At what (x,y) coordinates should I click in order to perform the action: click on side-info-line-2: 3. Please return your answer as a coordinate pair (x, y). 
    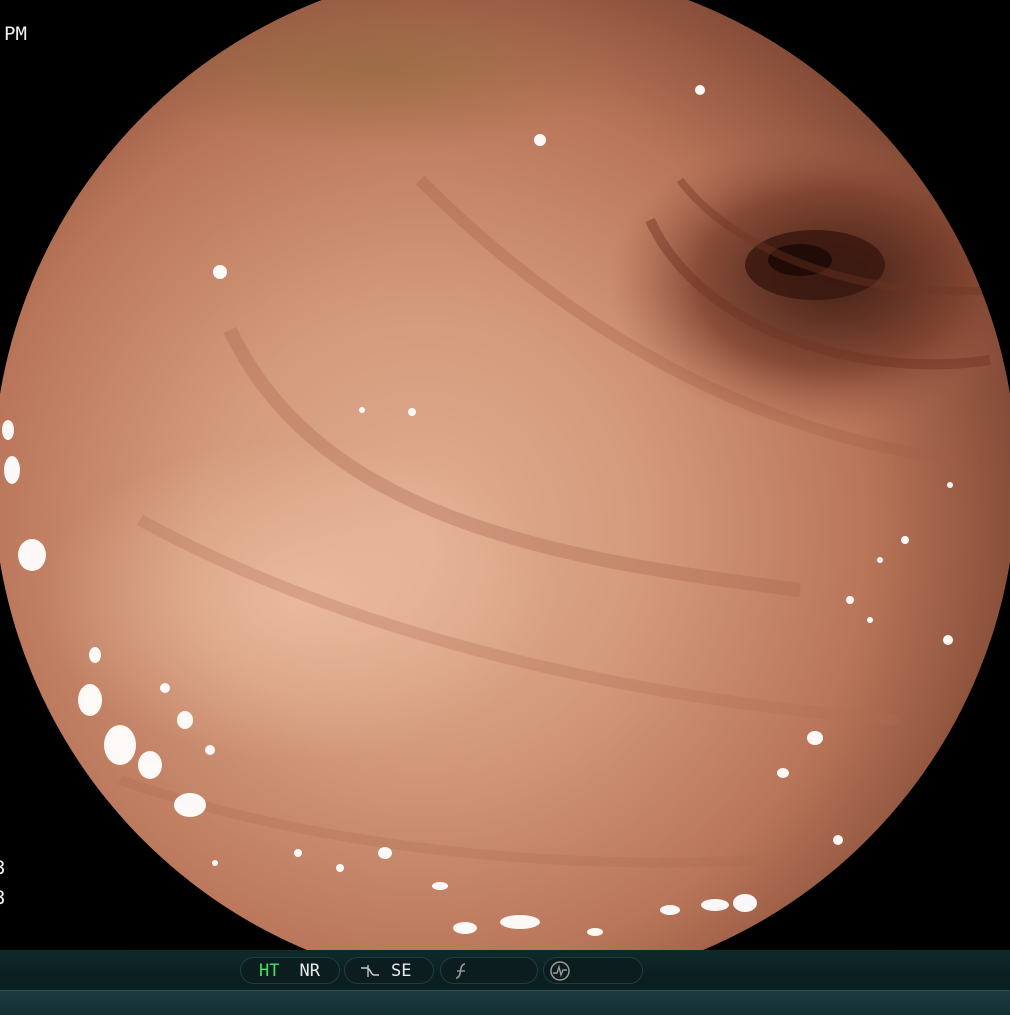
    Looking at the image, I should click on (2, 898).